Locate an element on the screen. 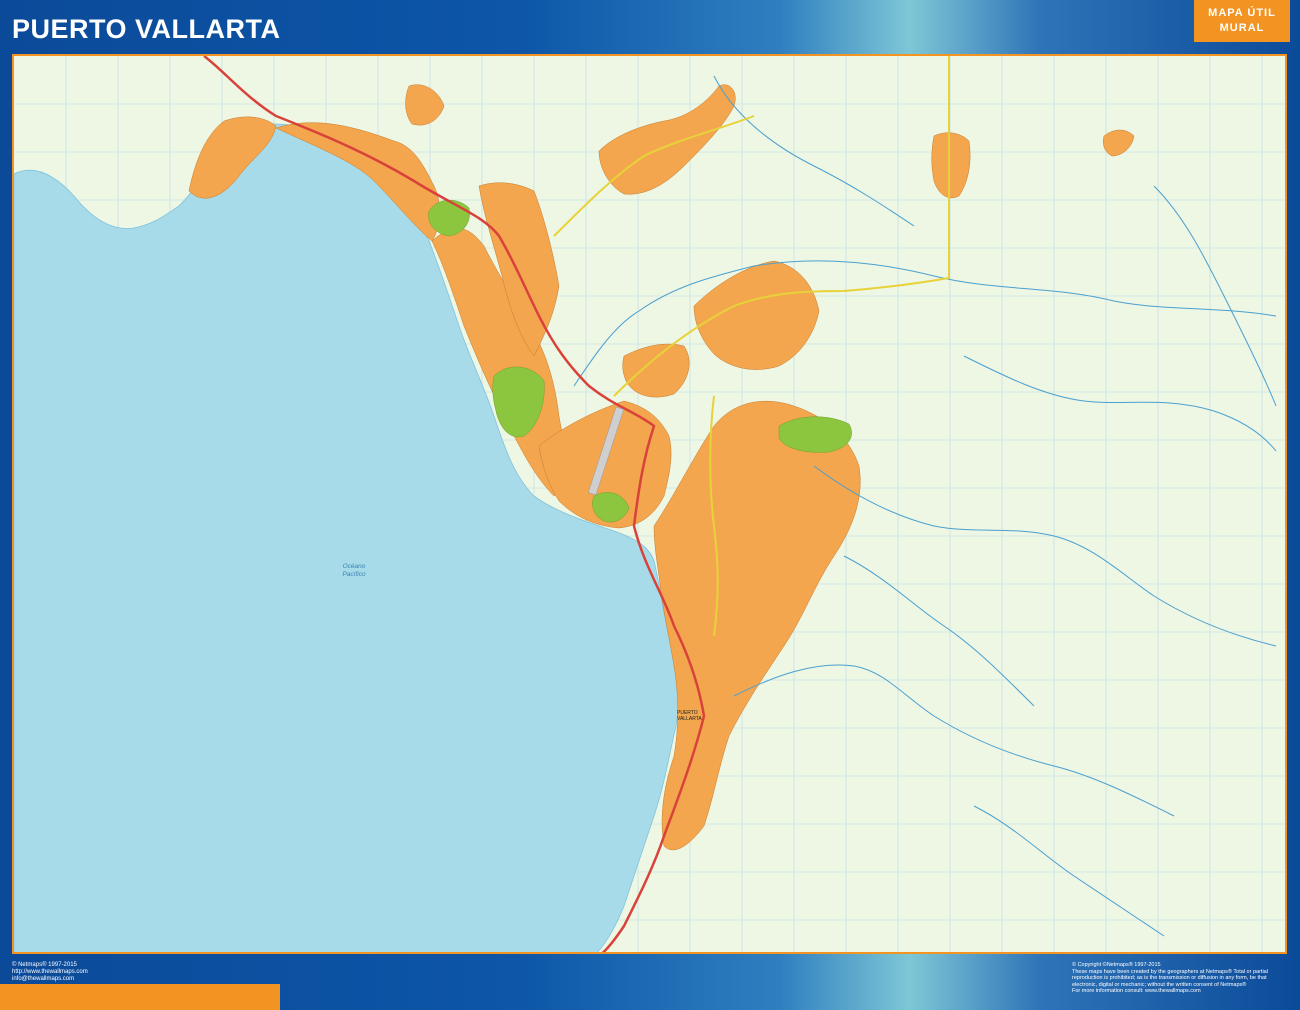 The width and height of the screenshot is (1300, 1010). park-east is located at coordinates (815, 434).